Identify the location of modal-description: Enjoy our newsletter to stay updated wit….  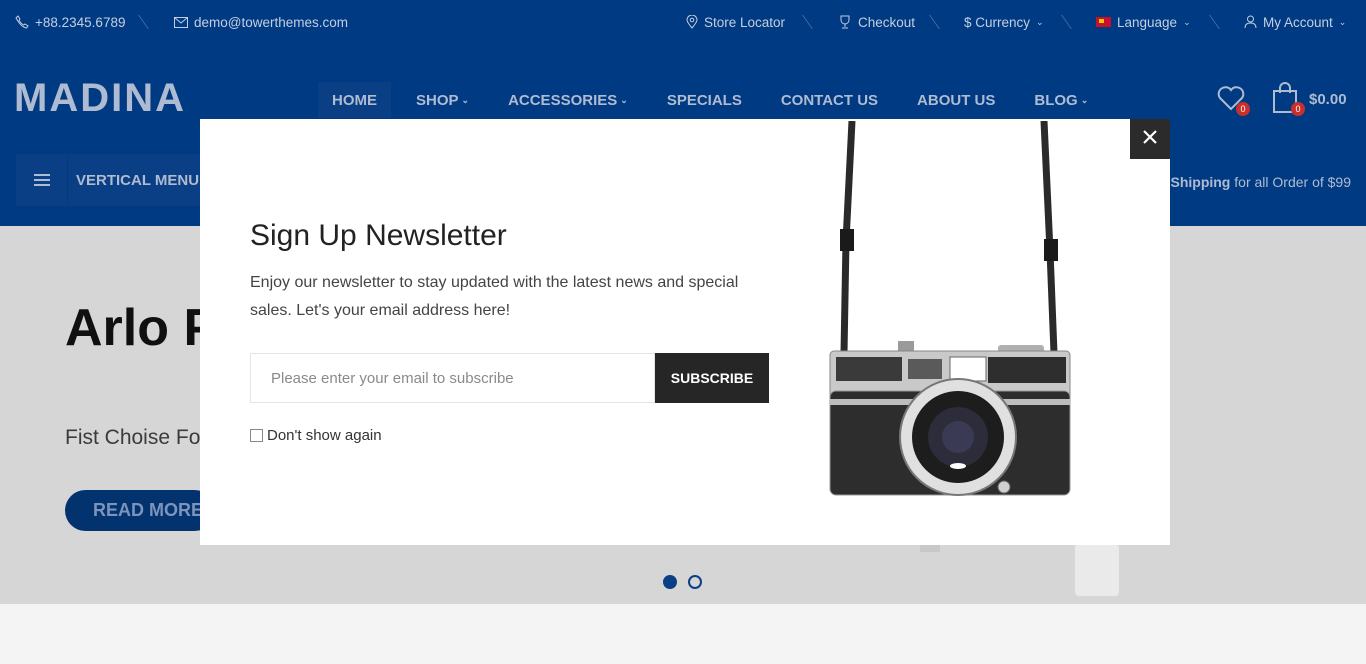
(494, 296).